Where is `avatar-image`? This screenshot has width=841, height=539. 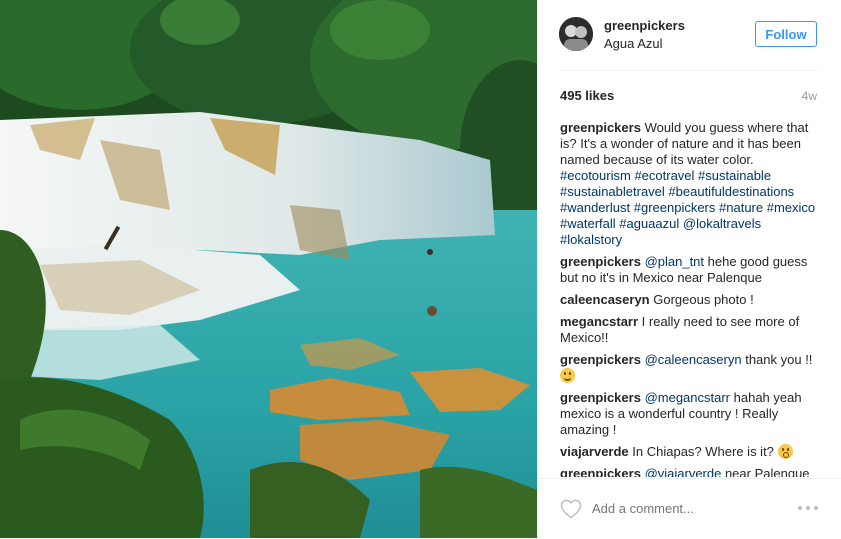
avatar-image is located at coordinates (576, 34).